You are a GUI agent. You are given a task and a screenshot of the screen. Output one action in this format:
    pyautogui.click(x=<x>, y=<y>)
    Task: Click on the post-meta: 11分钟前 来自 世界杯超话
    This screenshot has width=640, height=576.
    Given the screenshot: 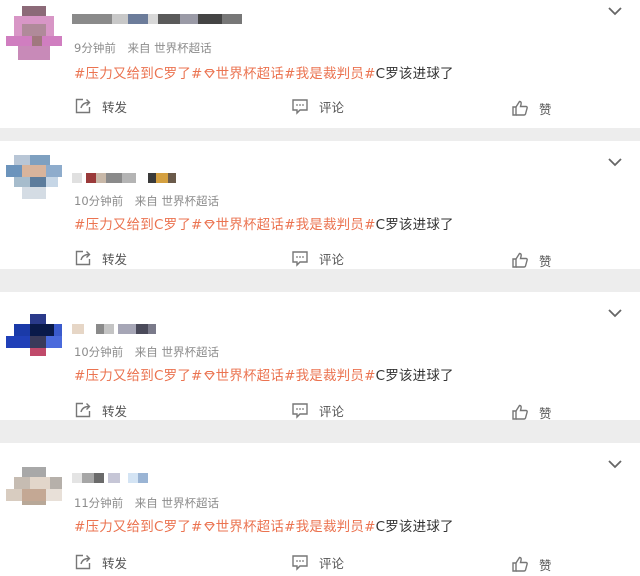 What is the action you would take?
    pyautogui.click(x=146, y=503)
    